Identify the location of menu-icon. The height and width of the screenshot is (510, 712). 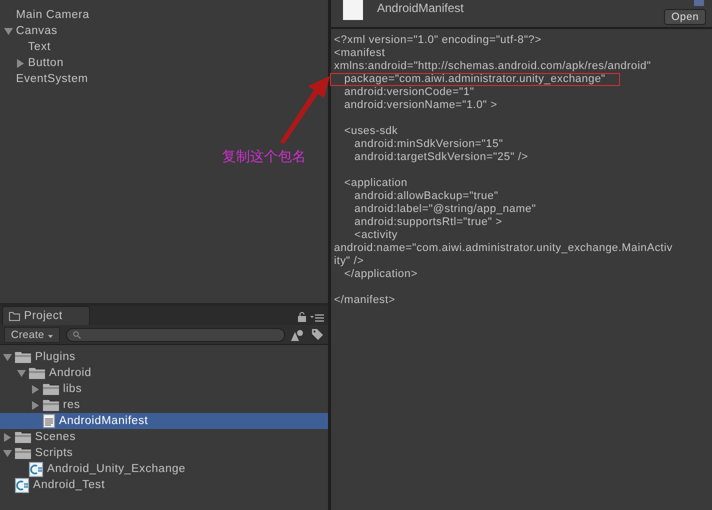
(317, 318).